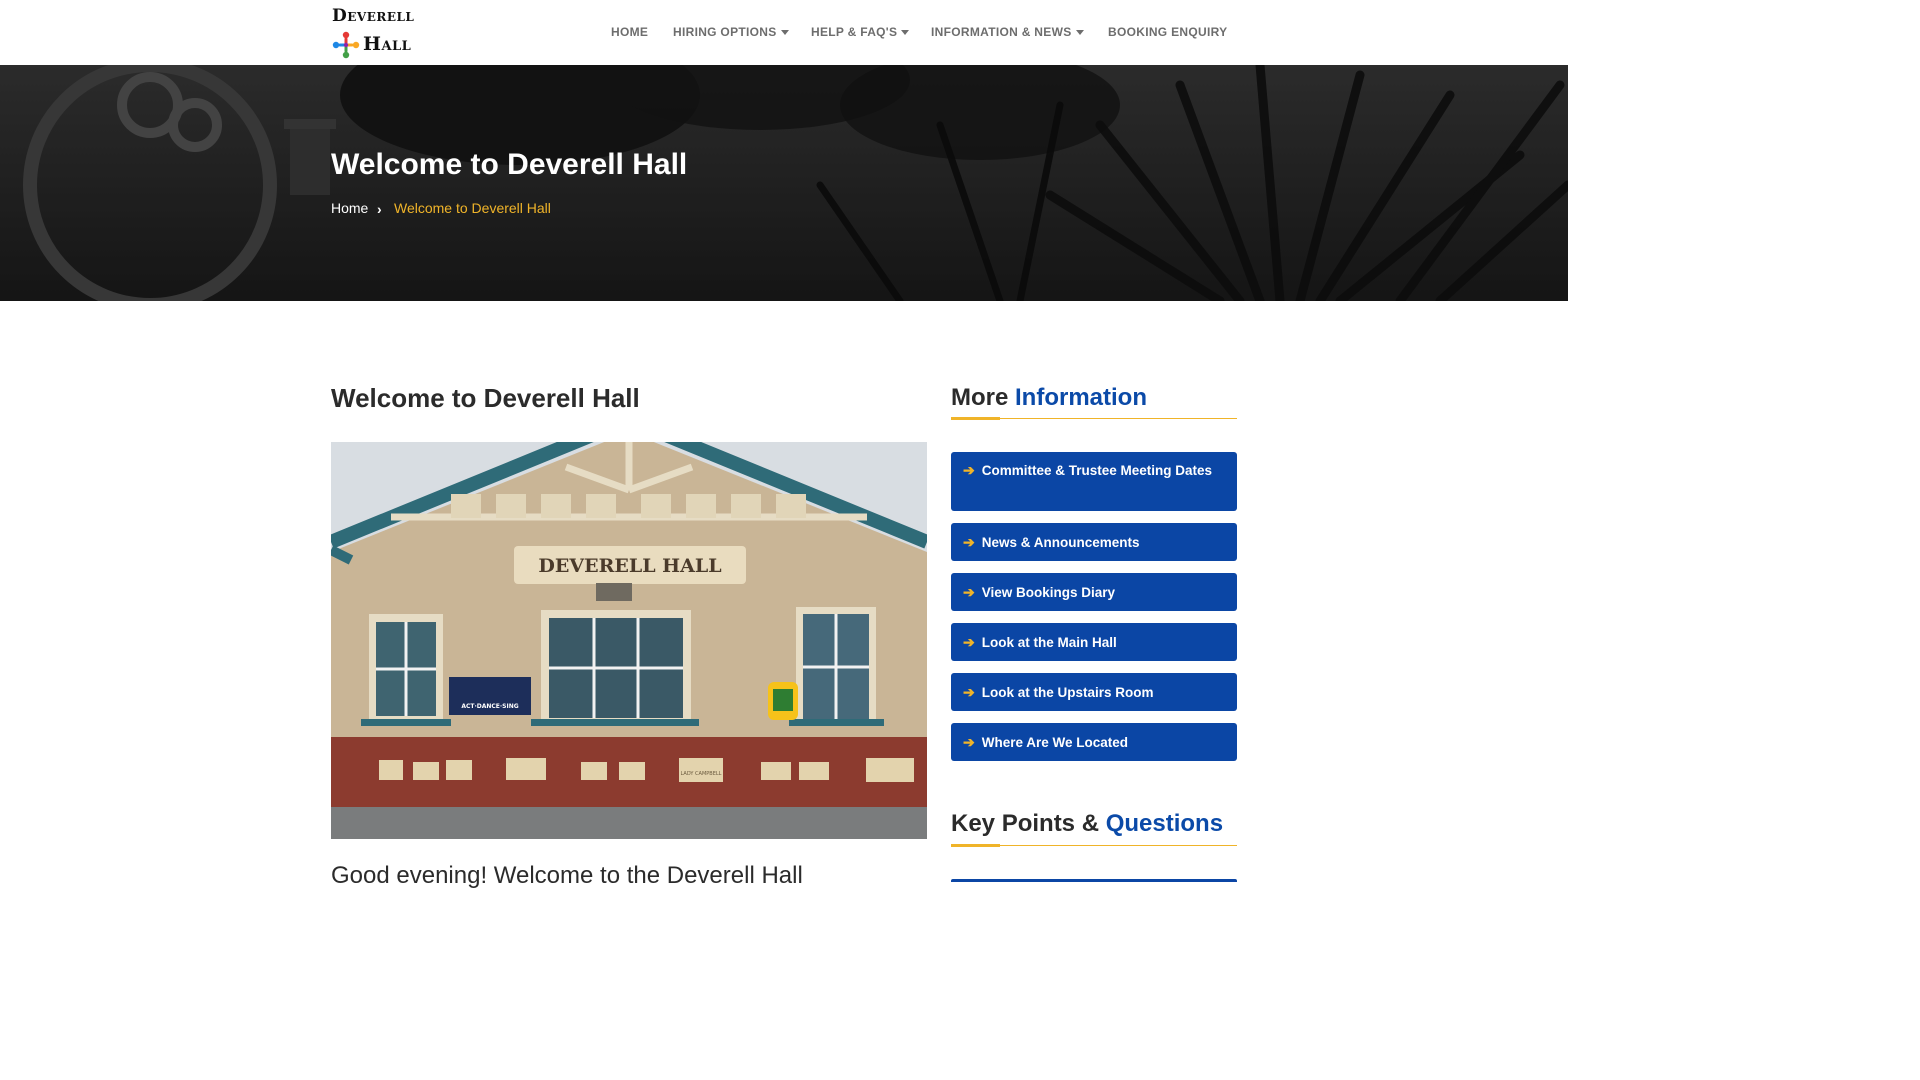 This screenshot has height=1080, width=1920. Describe the element at coordinates (1049, 642) in the screenshot. I see `link-label: Look at the Main Hall` at that location.